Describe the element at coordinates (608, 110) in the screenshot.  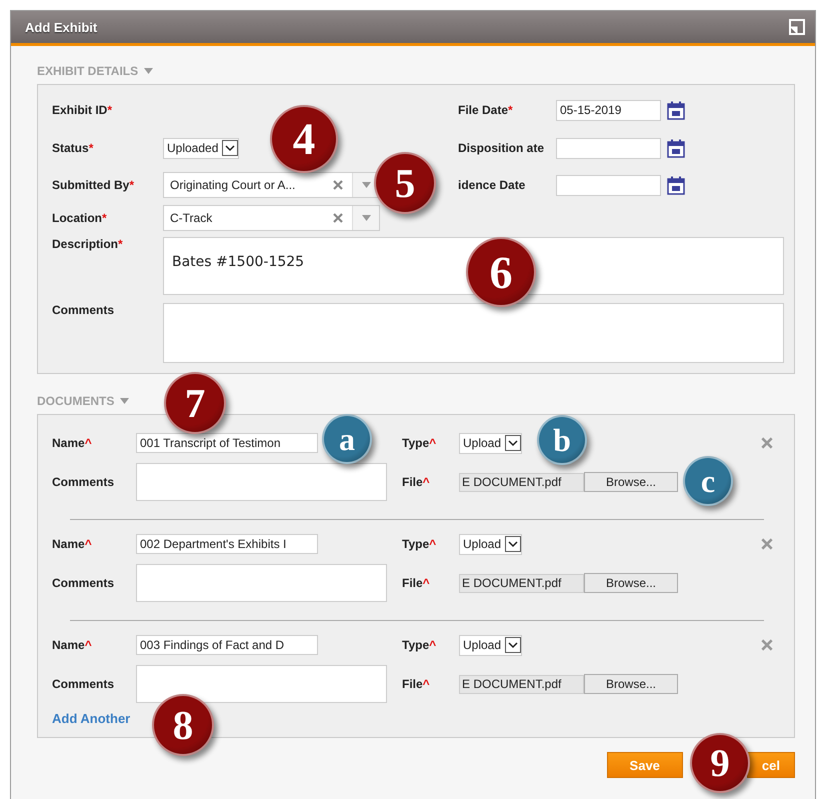
I see `date-field: 05-15-2019` at that location.